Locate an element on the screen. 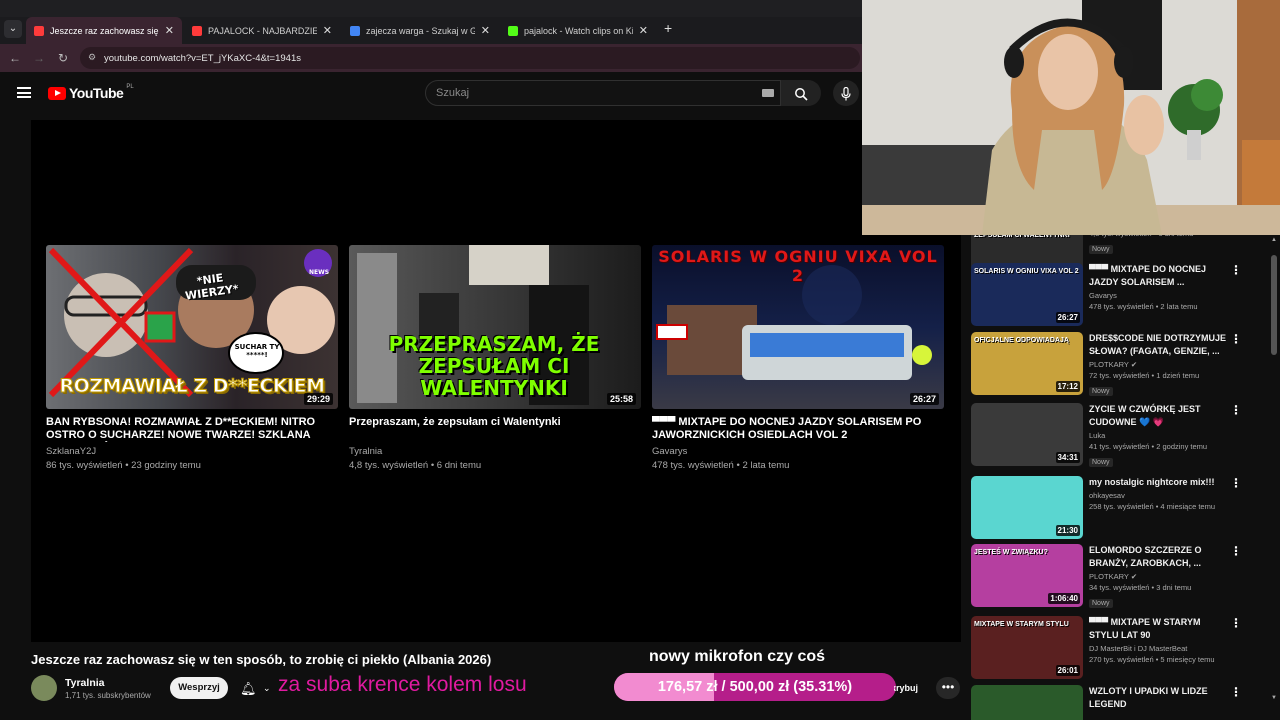  related-video-title: WZLOTY I UPADKI W LIDZE LEGEND is located at coordinates (1159, 698).